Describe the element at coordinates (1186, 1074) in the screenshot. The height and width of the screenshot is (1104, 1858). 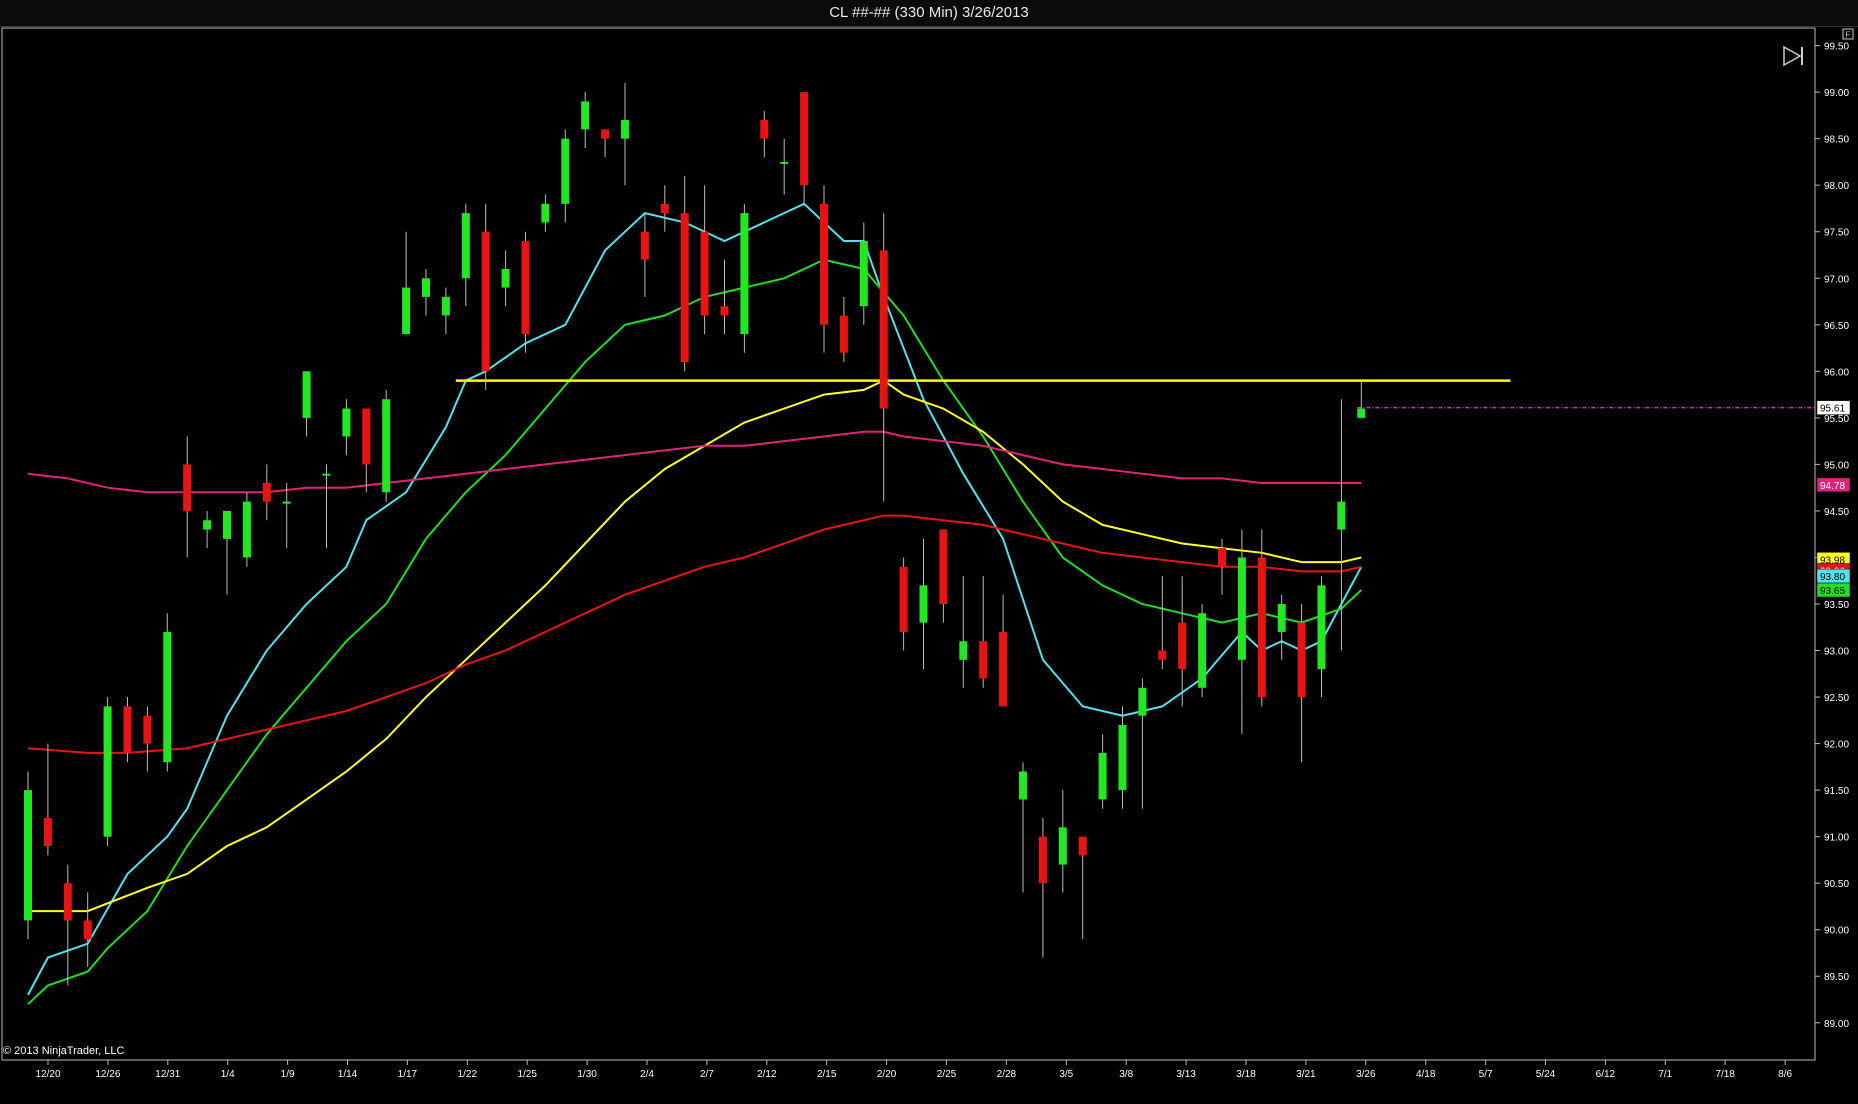
I see `x-tick-label: 3/13` at that location.